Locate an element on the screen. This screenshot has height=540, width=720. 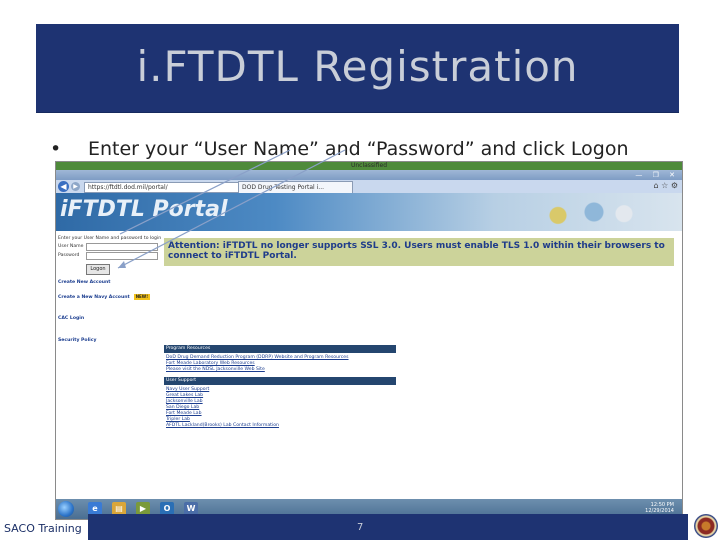
password-input is located at coordinates (122, 256).